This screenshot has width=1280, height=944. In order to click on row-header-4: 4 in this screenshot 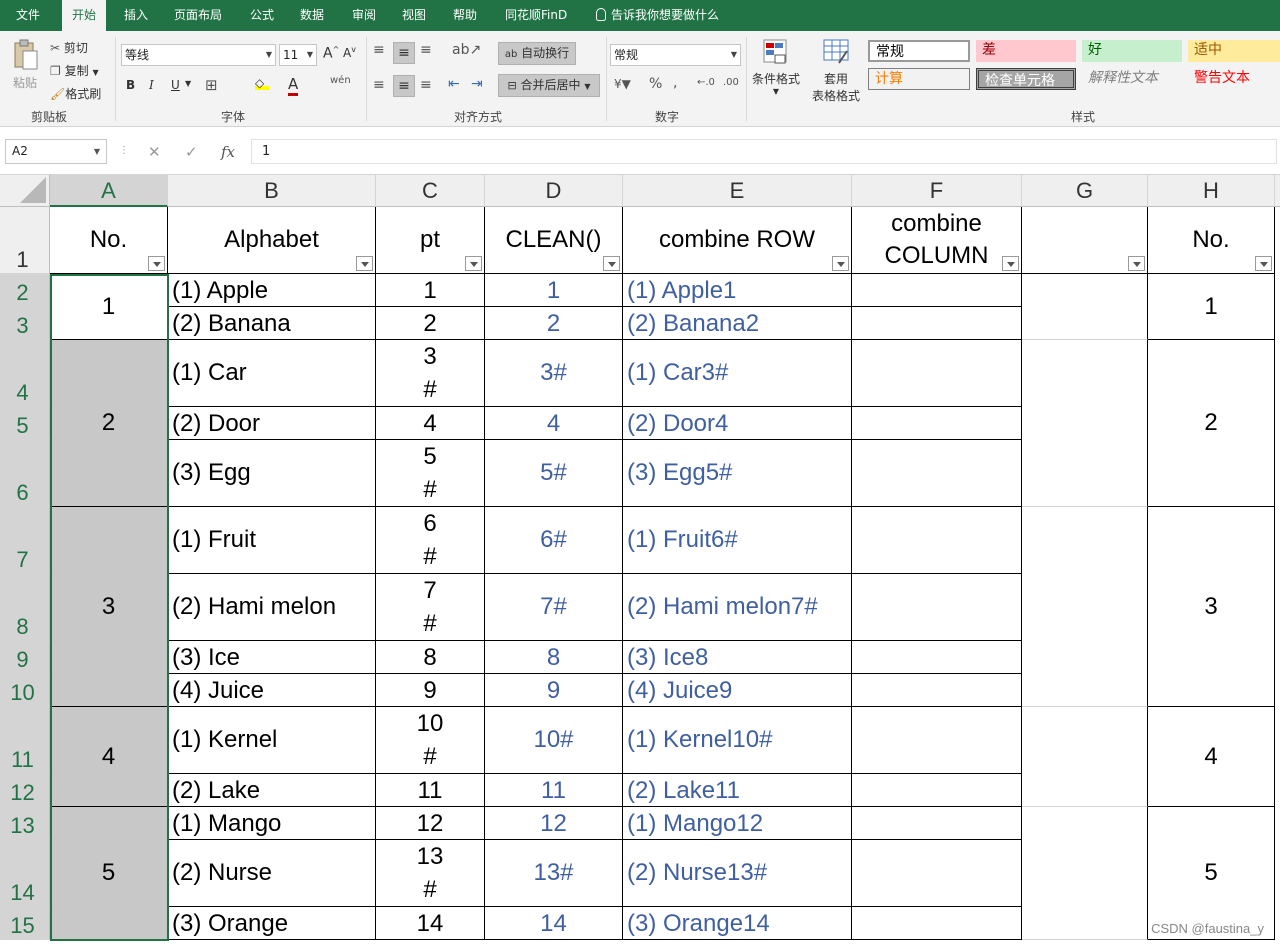, I will do `click(25, 373)`.